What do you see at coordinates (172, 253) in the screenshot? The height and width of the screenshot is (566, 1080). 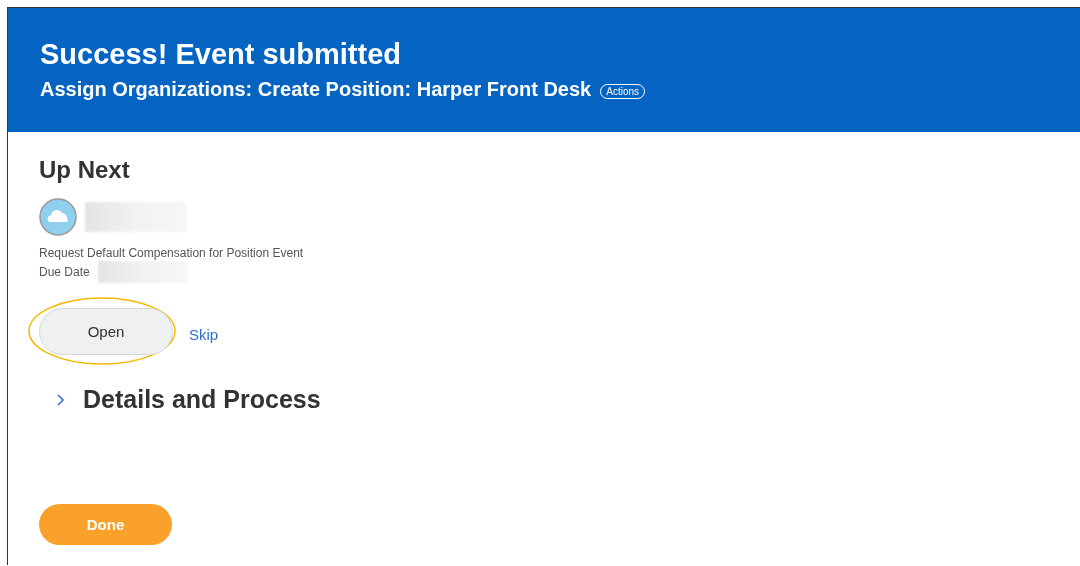 I see `task-name: Request Default Compensation for Position Event` at bounding box center [172, 253].